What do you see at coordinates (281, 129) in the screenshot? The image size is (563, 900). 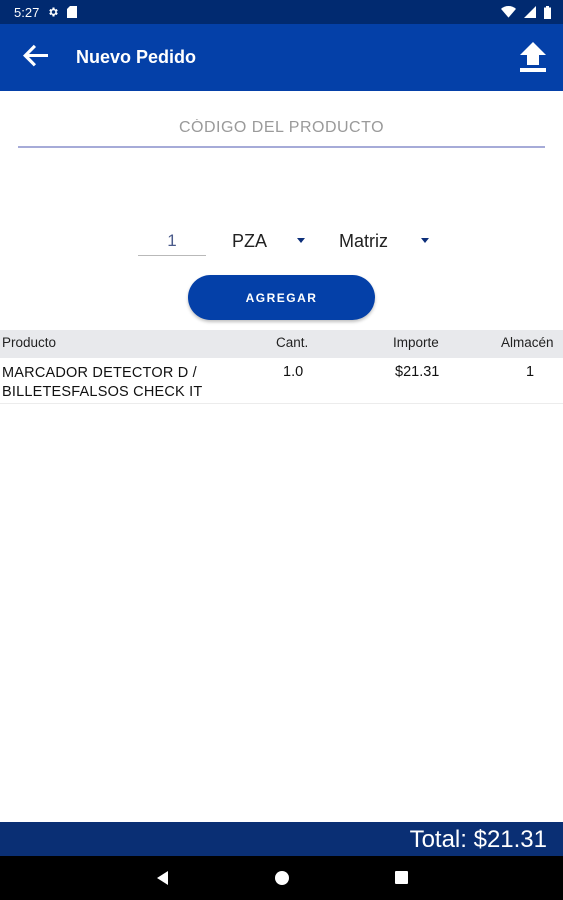 I see `product-code-input` at bounding box center [281, 129].